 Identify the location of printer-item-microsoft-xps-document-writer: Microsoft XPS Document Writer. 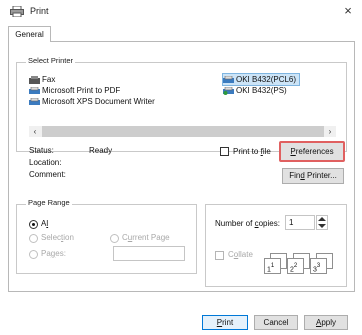
(92, 101).